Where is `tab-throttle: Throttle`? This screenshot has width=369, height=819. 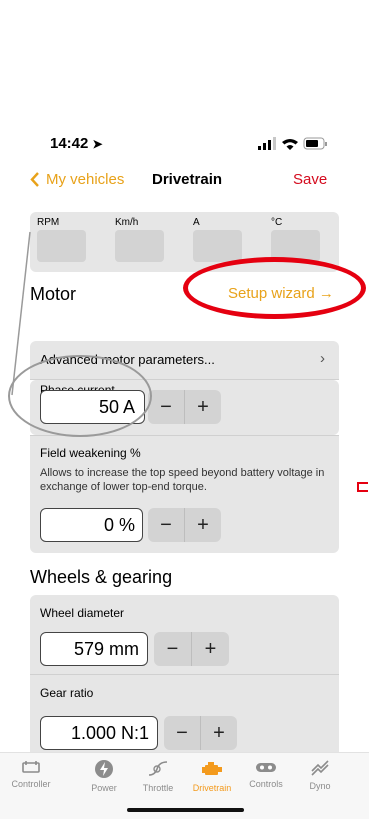 tab-throttle: Throttle is located at coordinates (158, 776).